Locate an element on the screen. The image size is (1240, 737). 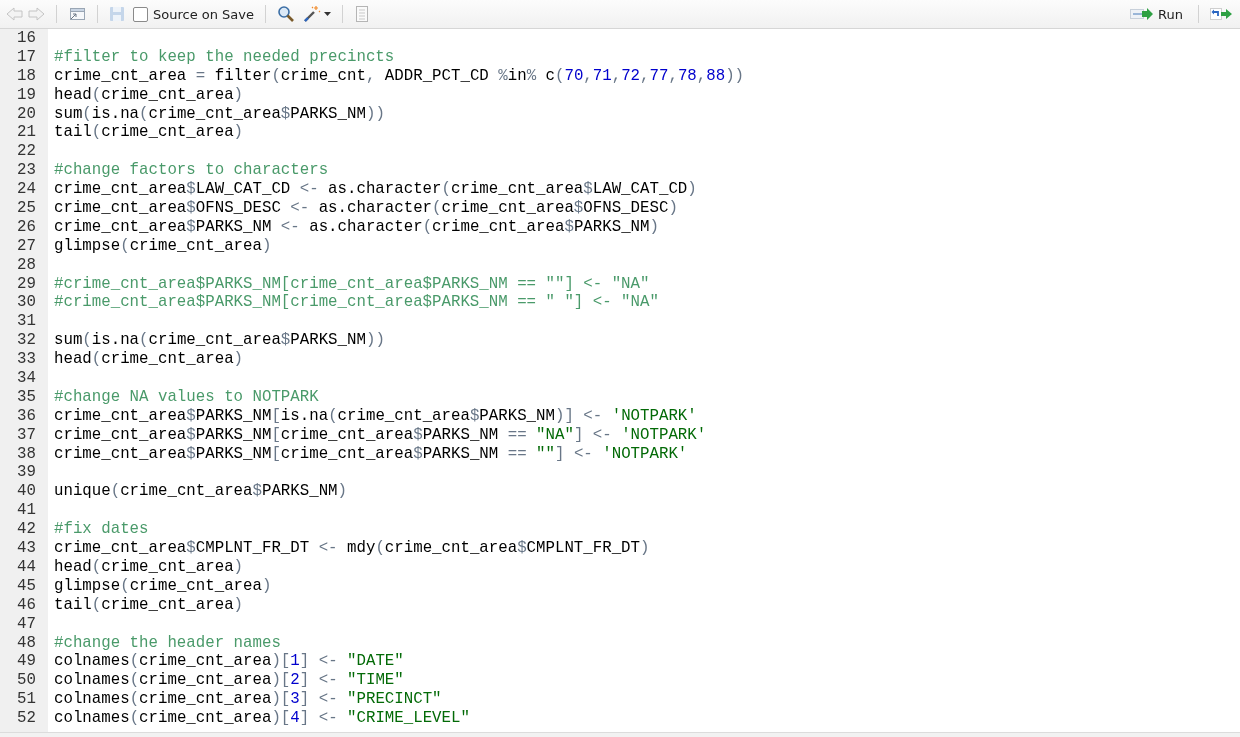
horizontal-scrollbar is located at coordinates (620, 734).